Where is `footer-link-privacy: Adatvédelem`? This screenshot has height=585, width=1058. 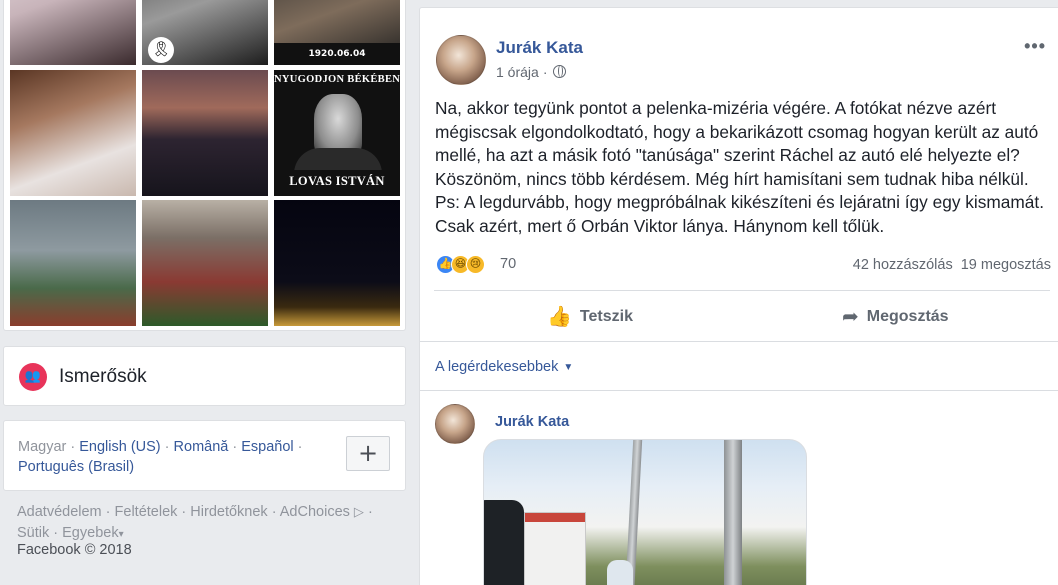 footer-link-privacy: Adatvédelem is located at coordinates (59, 512).